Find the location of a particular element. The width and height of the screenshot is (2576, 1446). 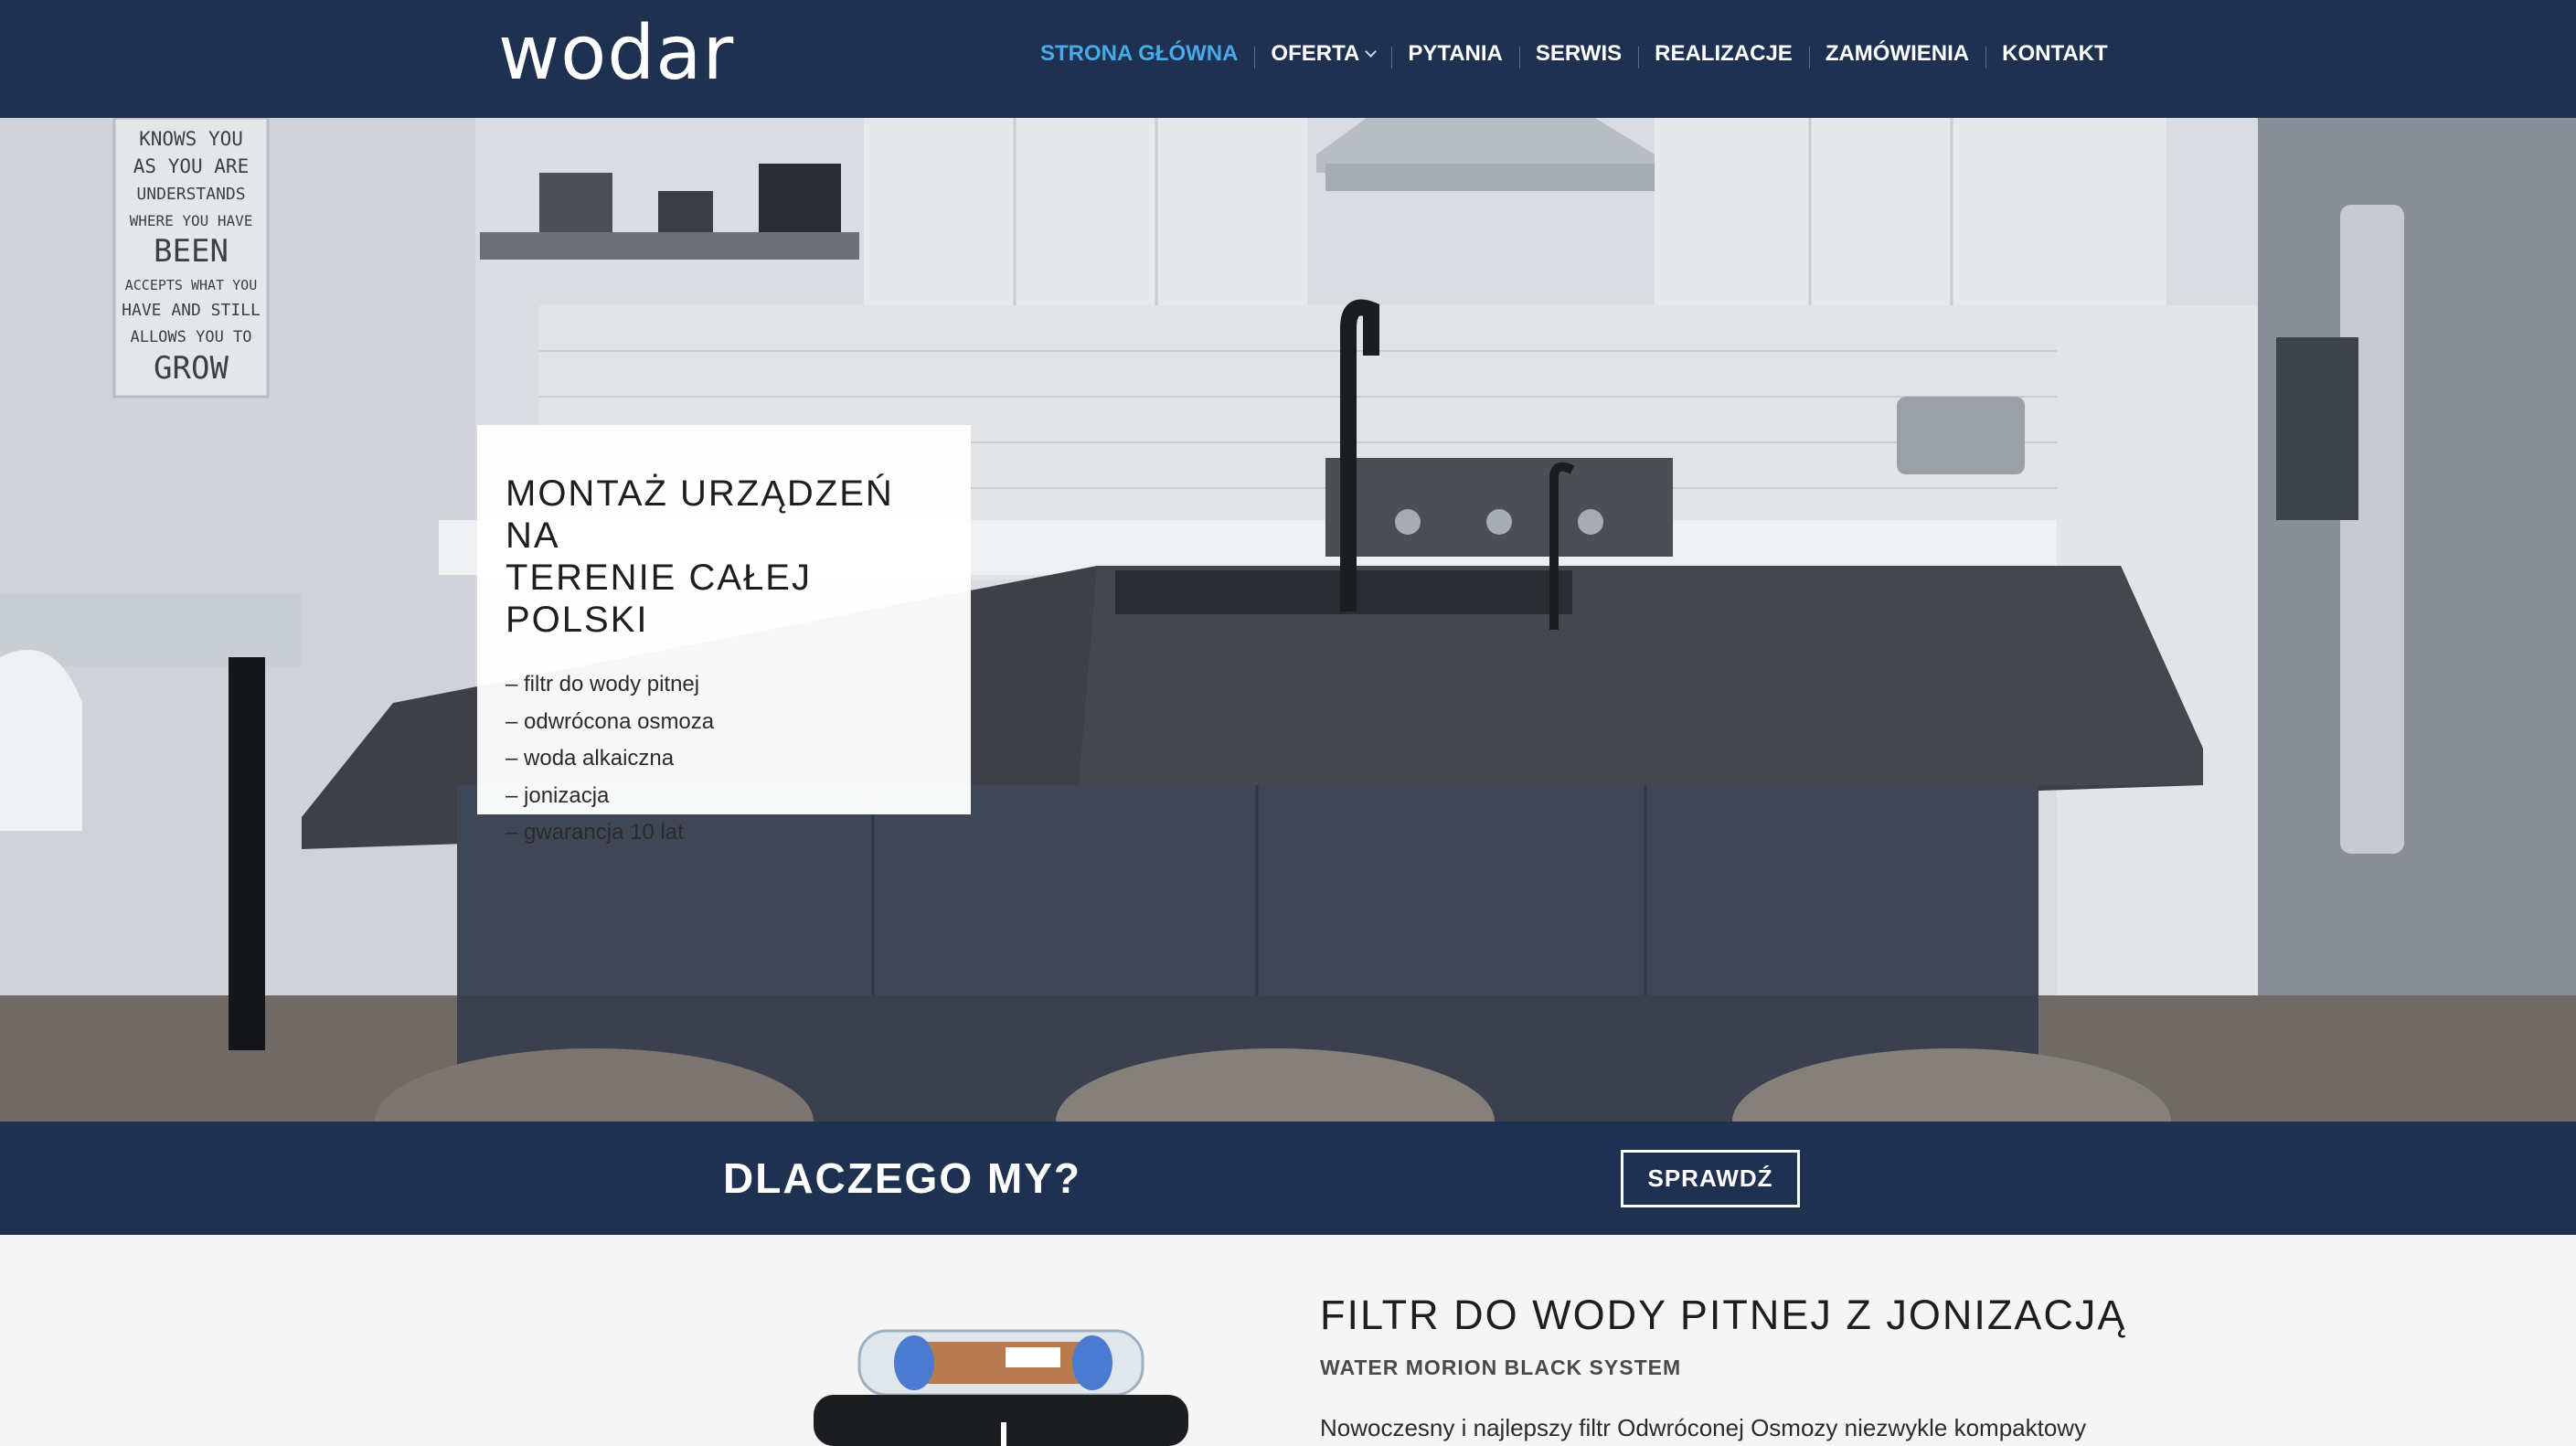

nav-item-label: REALIZACJE is located at coordinates (1724, 53).